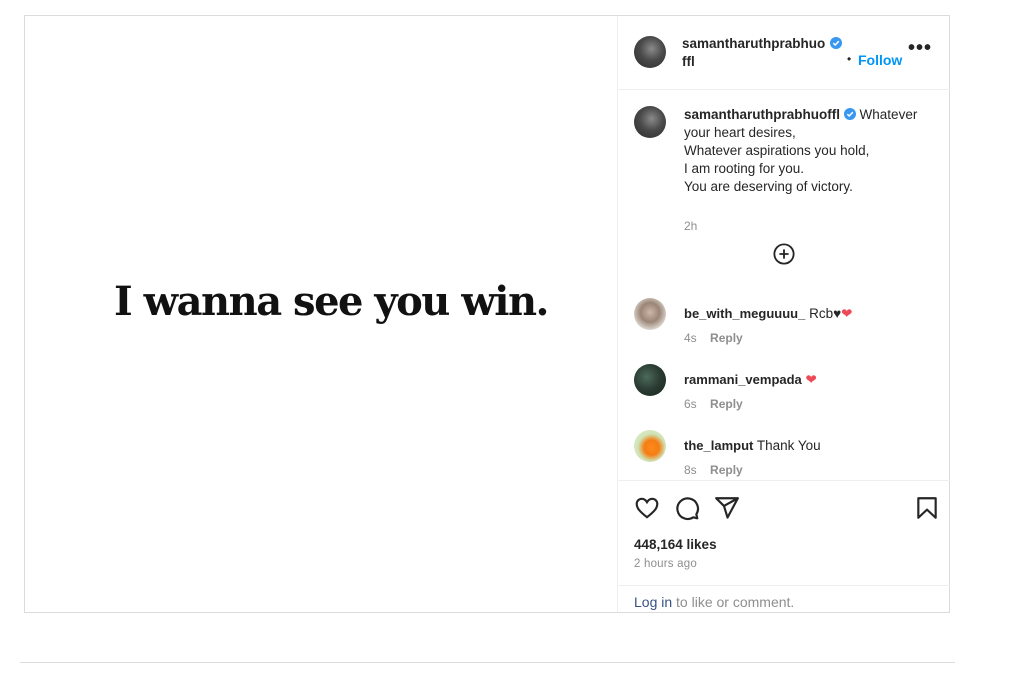 Image resolution: width=1014 pixels, height=677 pixels. What do you see at coordinates (788, 445) in the screenshot?
I see `comment-body: Thank You` at bounding box center [788, 445].